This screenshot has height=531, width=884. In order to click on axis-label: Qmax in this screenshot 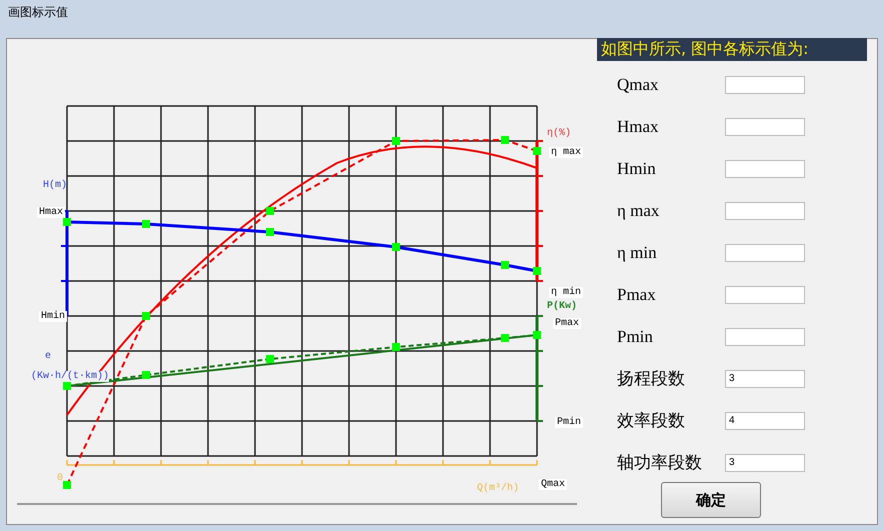, I will do `click(553, 484)`.